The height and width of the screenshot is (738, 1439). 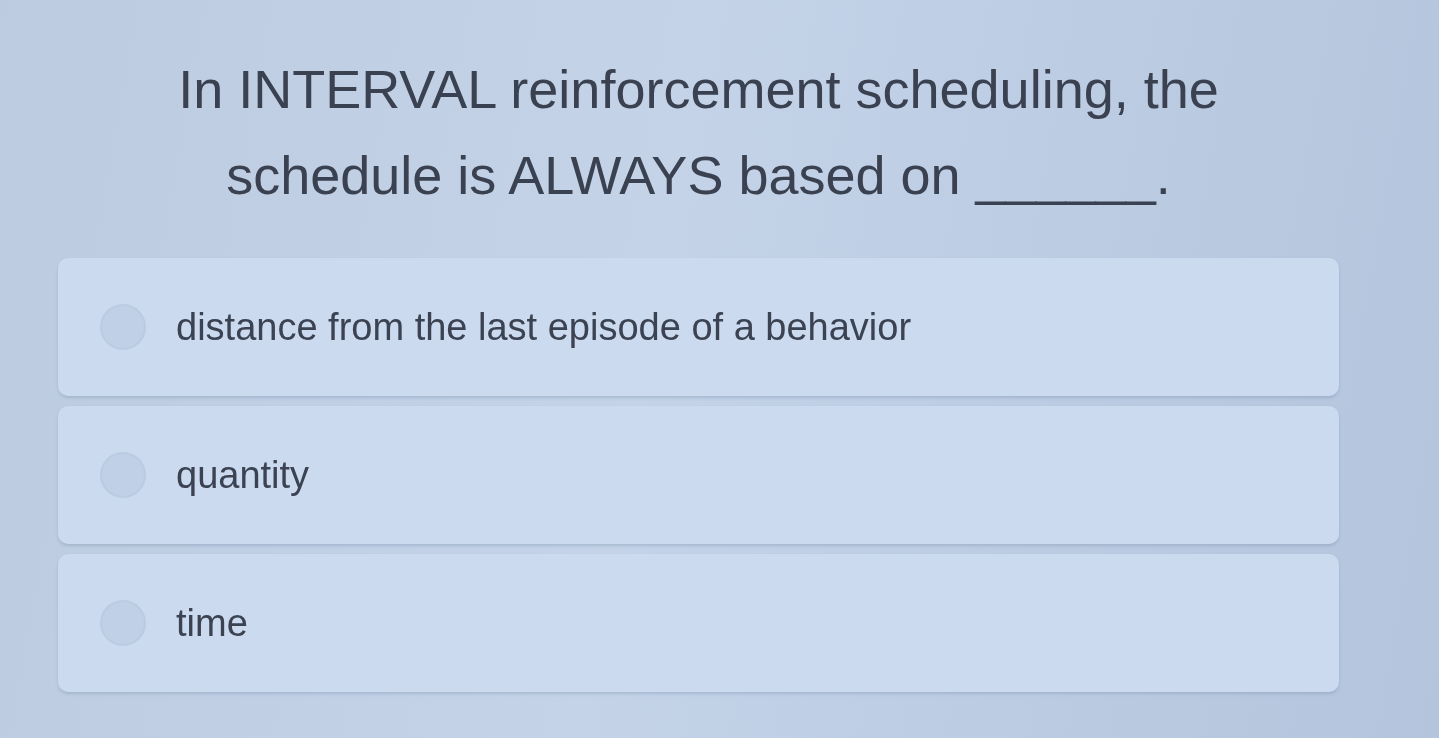 What do you see at coordinates (698, 132) in the screenshot?
I see `question-text: In INTERVAL reinforcement scheduling, the schedule is ALWAYS based on ______.` at bounding box center [698, 132].